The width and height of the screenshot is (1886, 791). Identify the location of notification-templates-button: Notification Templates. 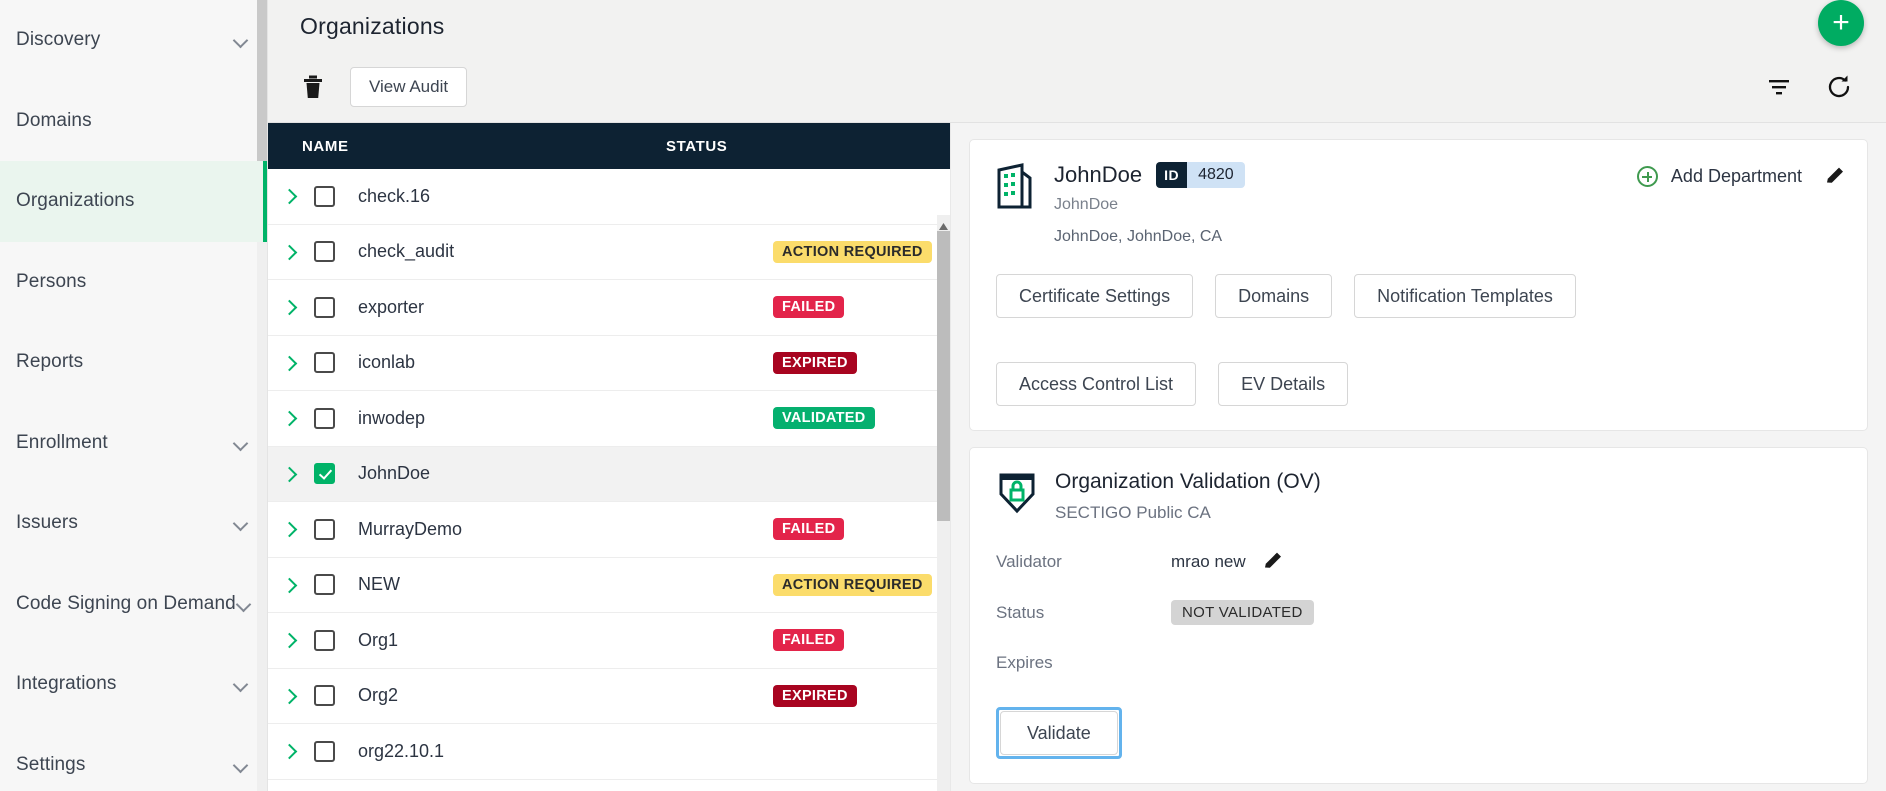
(1465, 296).